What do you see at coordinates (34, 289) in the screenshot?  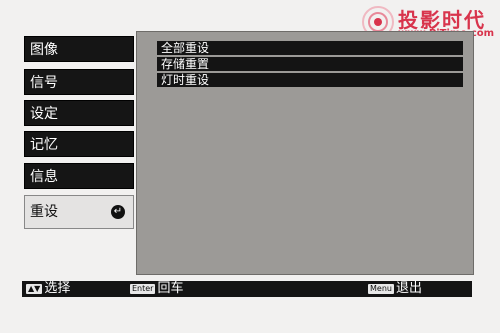 I see `up-down-arrow-icon: ▲▼` at bounding box center [34, 289].